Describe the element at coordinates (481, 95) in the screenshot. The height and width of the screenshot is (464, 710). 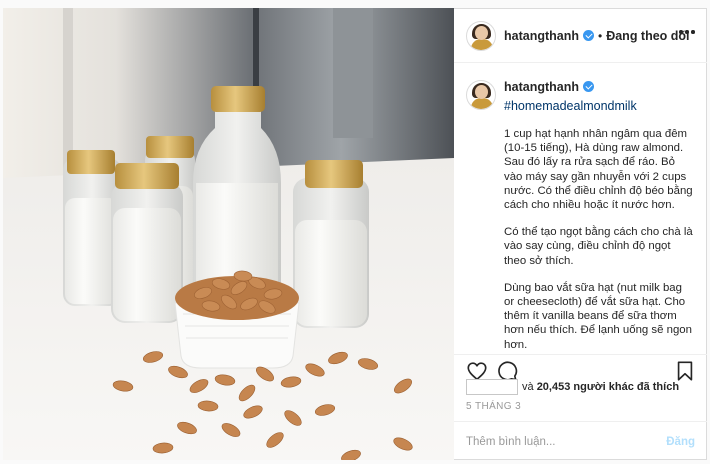
I see `caption-avatar` at that location.